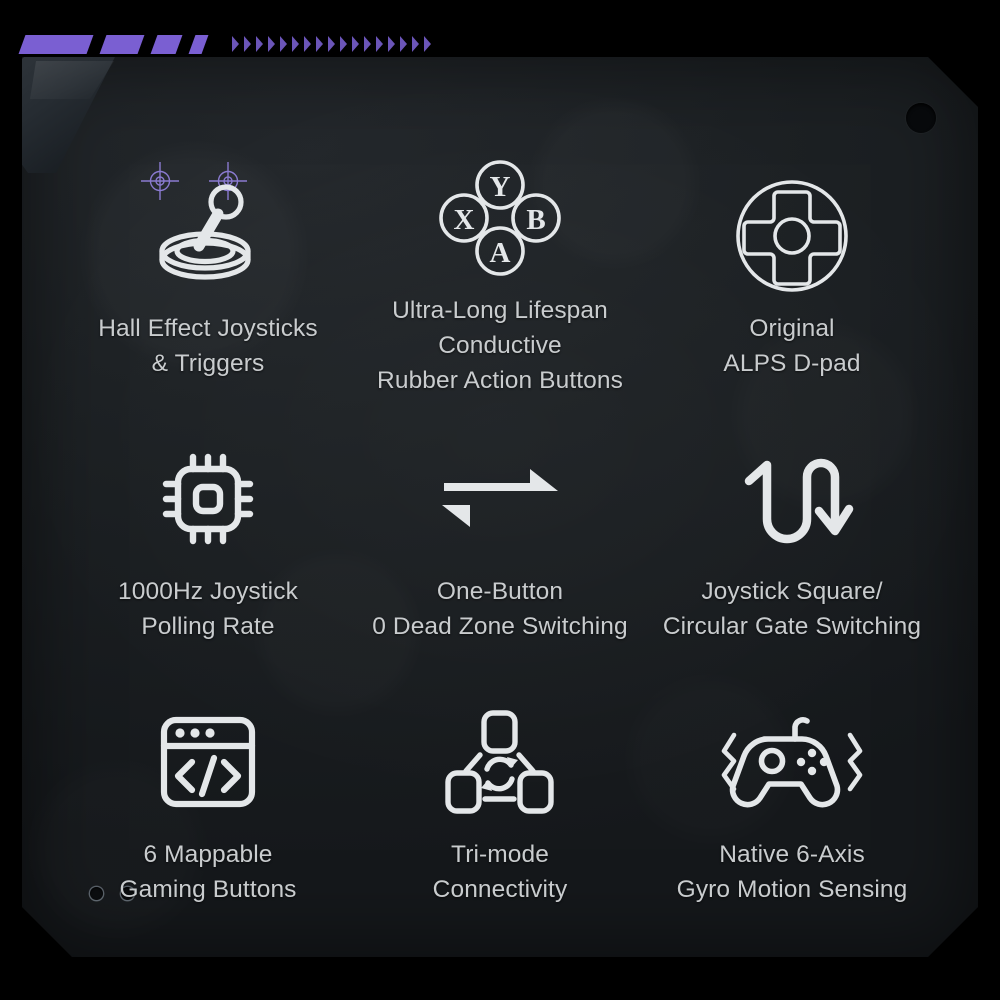 This screenshot has width=1000, height=1000. I want to click on accent-bar-medium, so click(122, 44).